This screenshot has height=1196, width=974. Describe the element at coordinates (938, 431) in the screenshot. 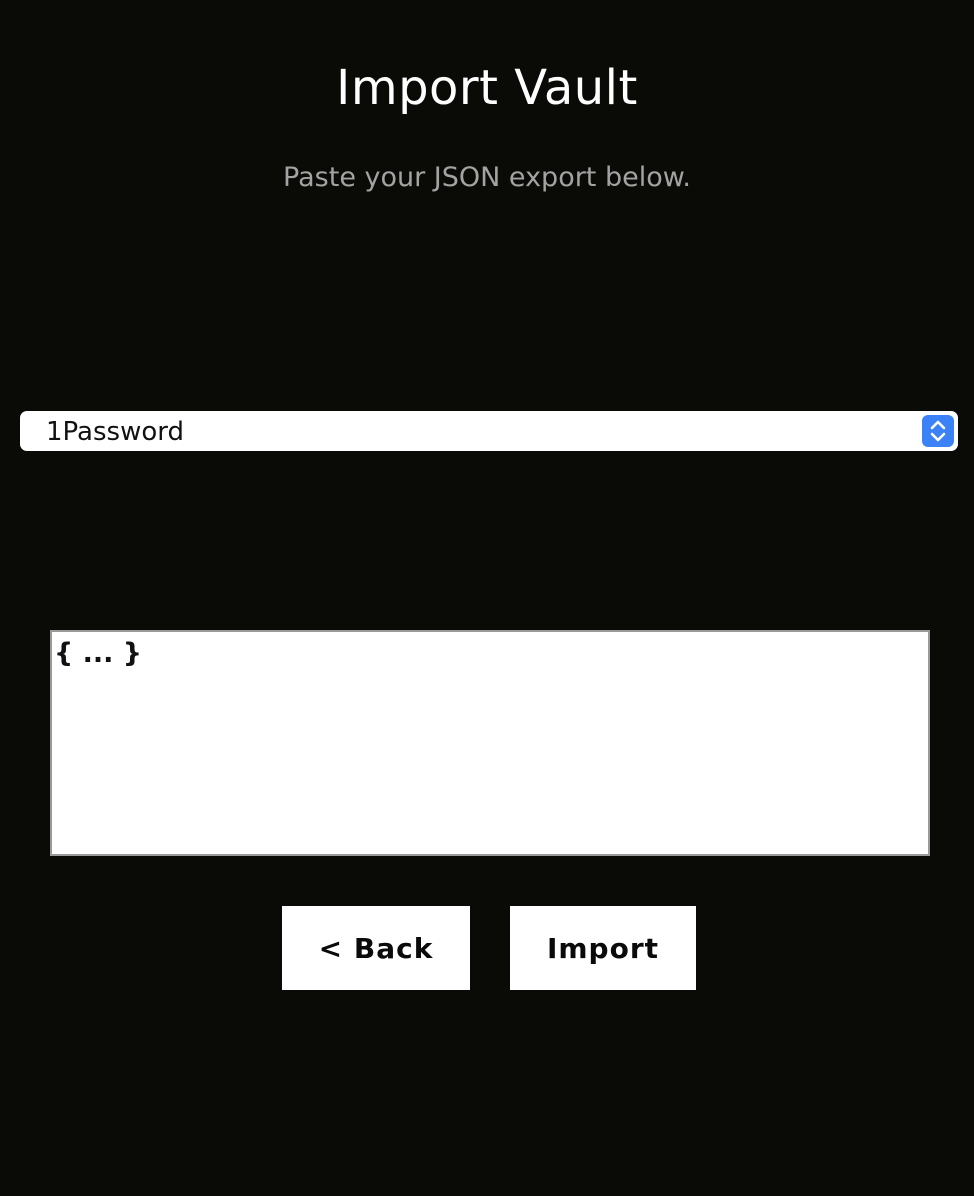

I see `chevron-up-down-icon` at that location.